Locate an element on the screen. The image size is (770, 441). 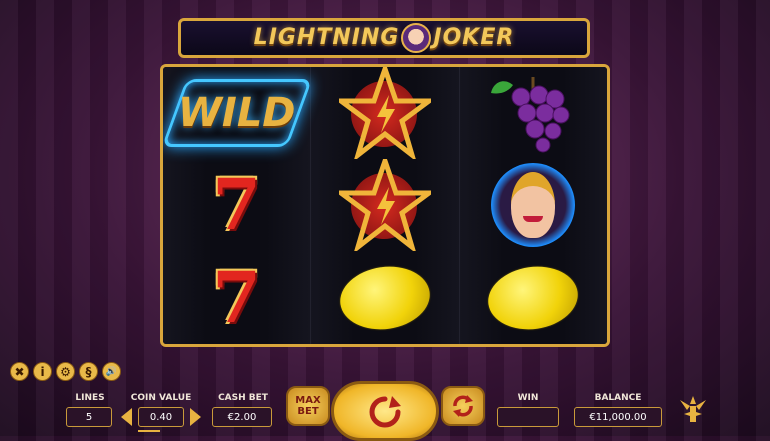
wild-symbol: WILD is located at coordinates (236, 113).